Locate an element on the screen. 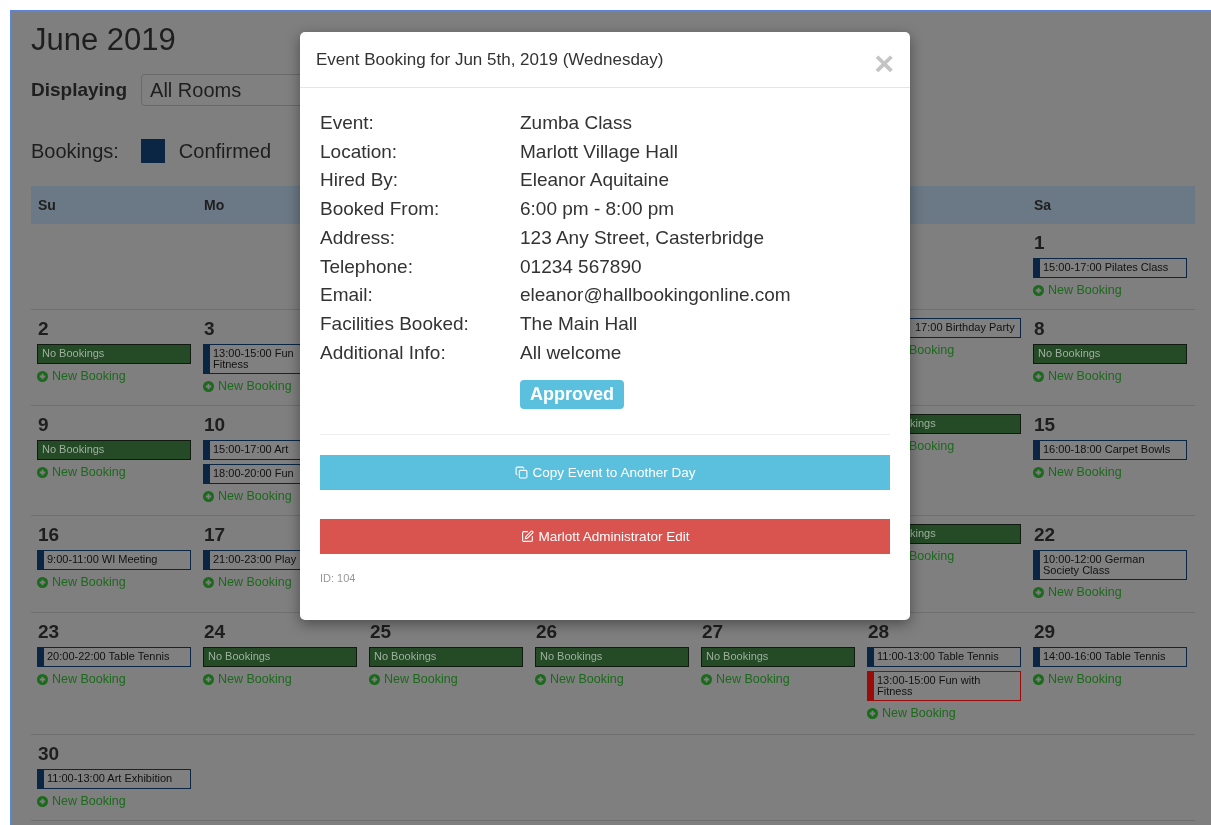 The image size is (1211, 825). date-number: 25 is located at coordinates (380, 632).